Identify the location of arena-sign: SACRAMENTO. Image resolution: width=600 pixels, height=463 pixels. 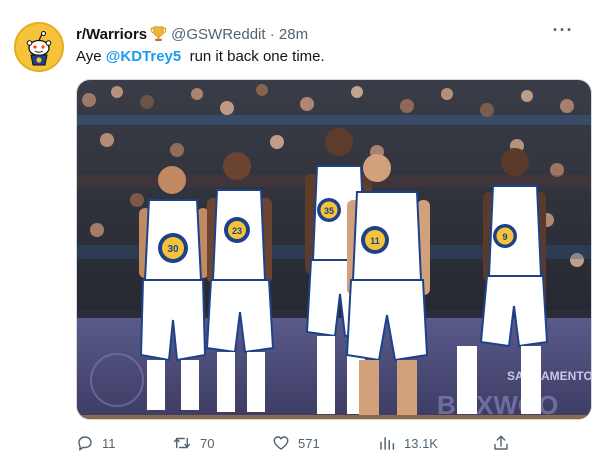
(549, 376).